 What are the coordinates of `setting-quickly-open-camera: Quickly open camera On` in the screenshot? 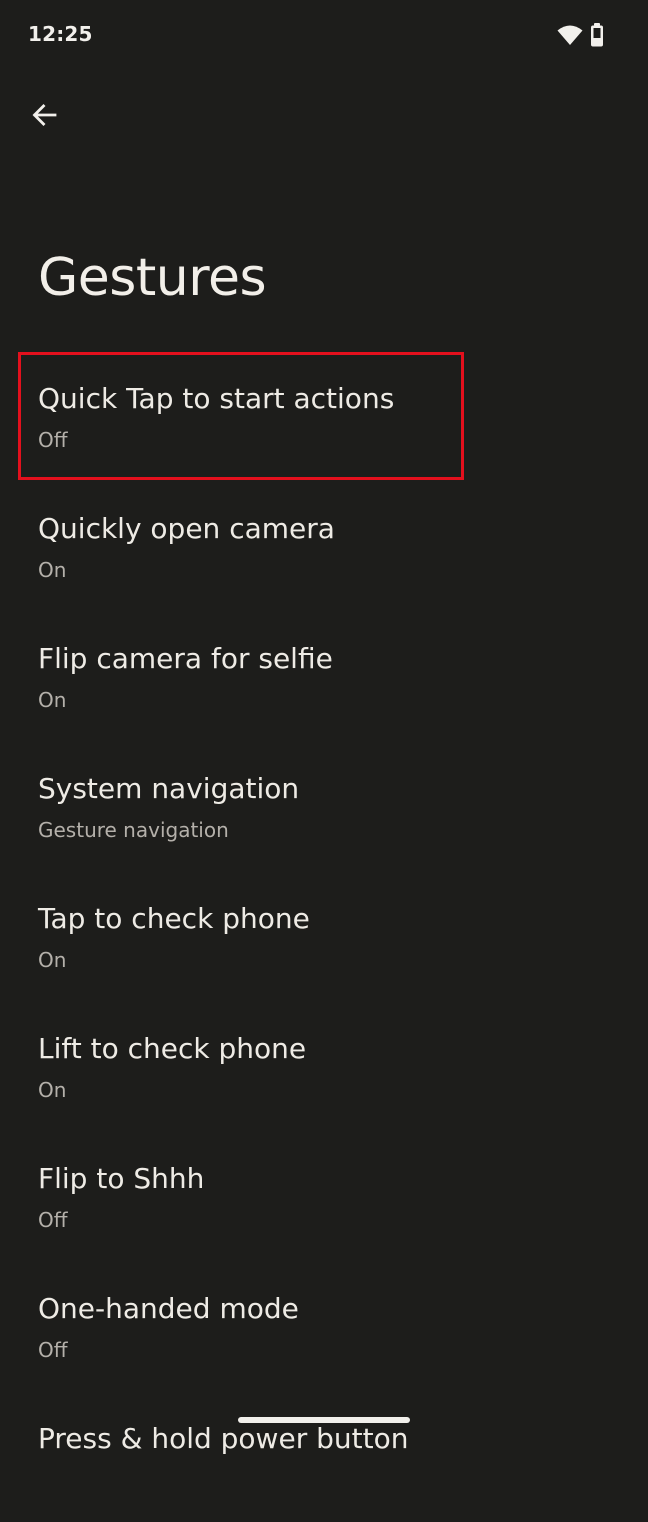 It's located at (324, 547).